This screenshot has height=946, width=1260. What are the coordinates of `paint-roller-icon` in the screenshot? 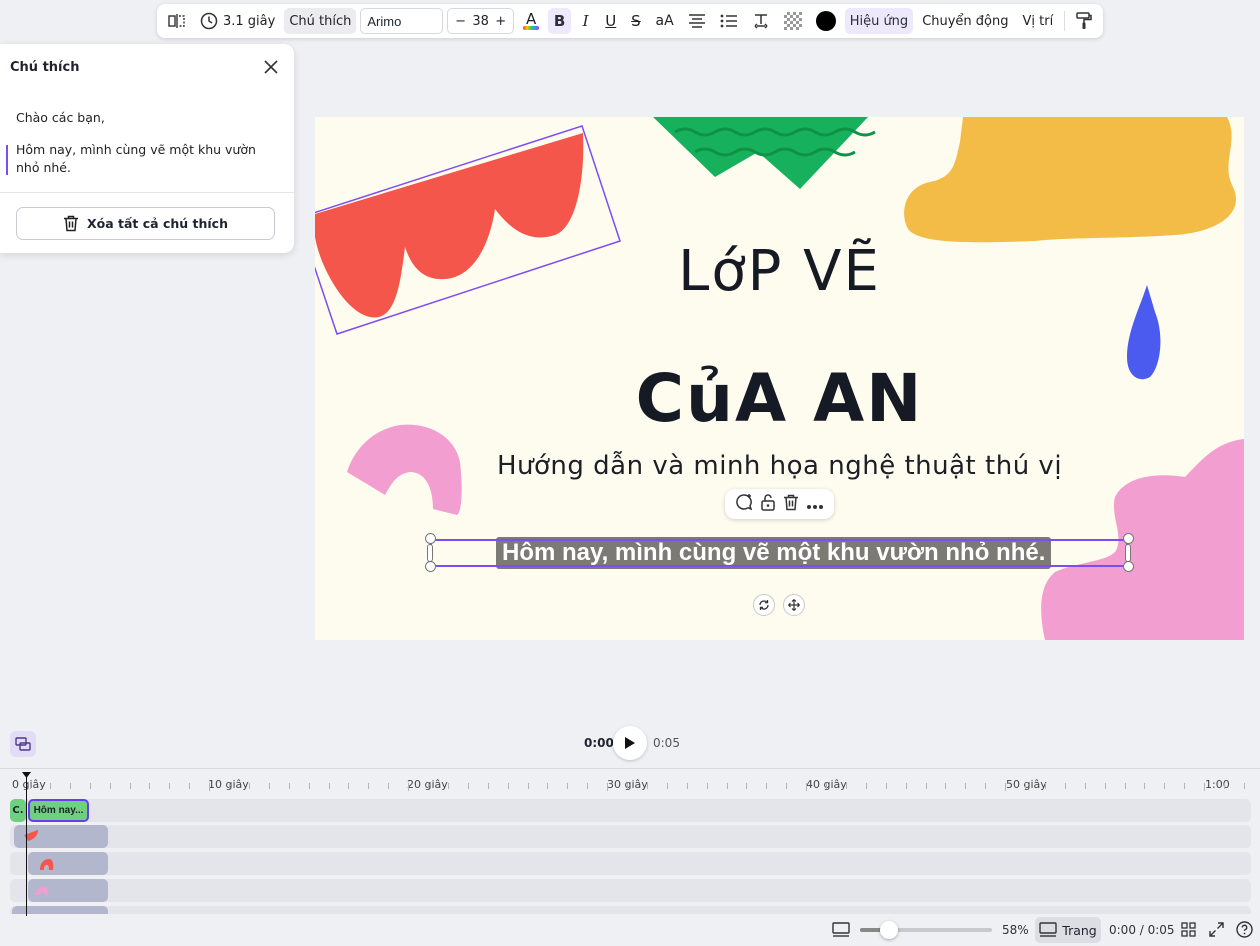 It's located at (1084, 21).